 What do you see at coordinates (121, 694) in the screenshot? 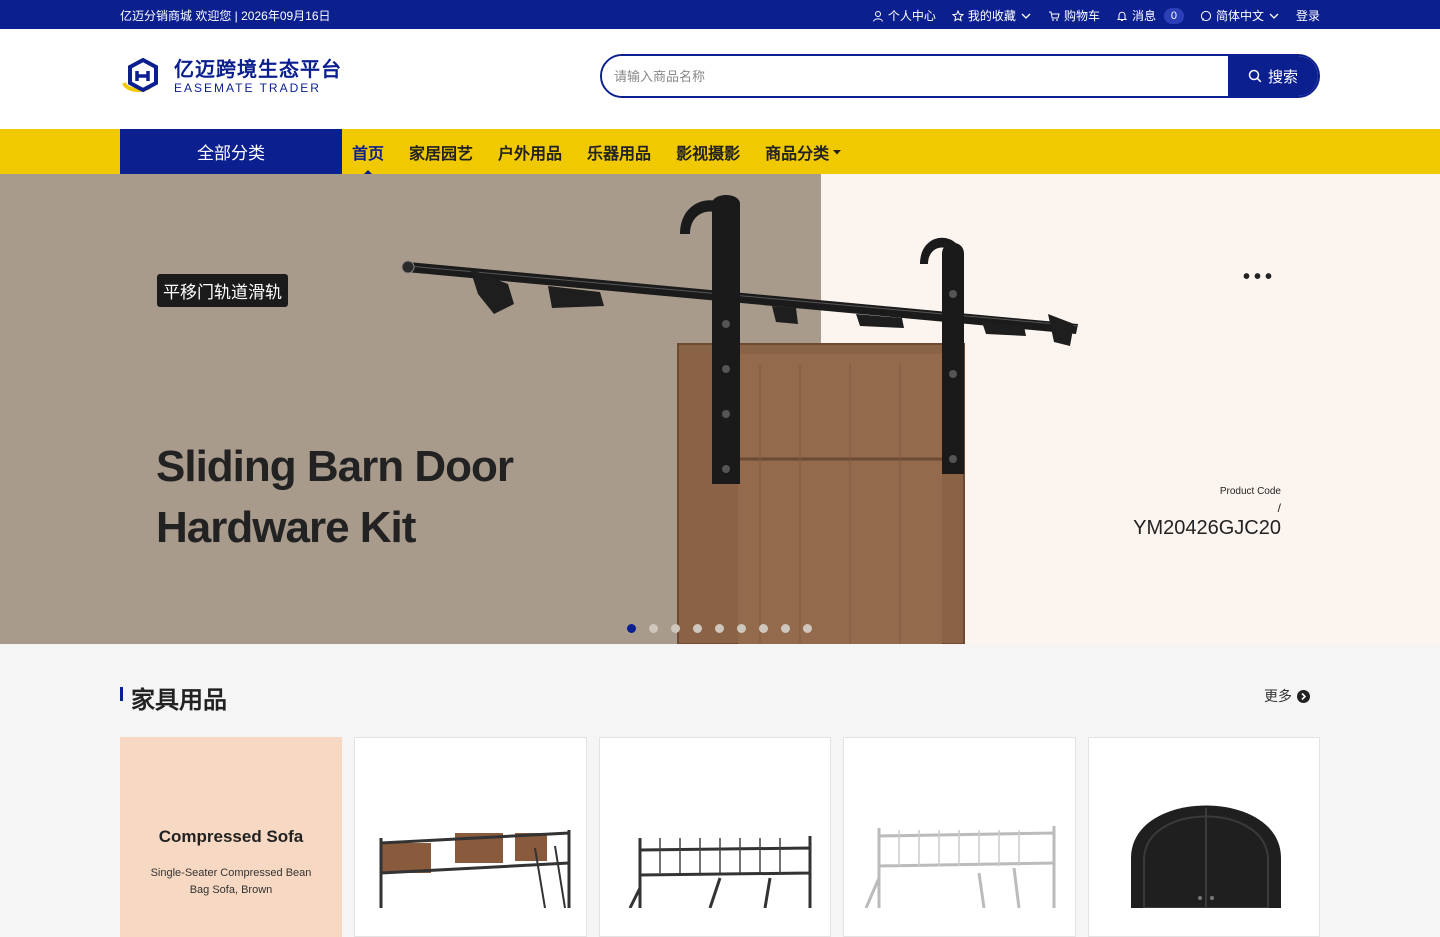
I see `section-title-accent` at bounding box center [121, 694].